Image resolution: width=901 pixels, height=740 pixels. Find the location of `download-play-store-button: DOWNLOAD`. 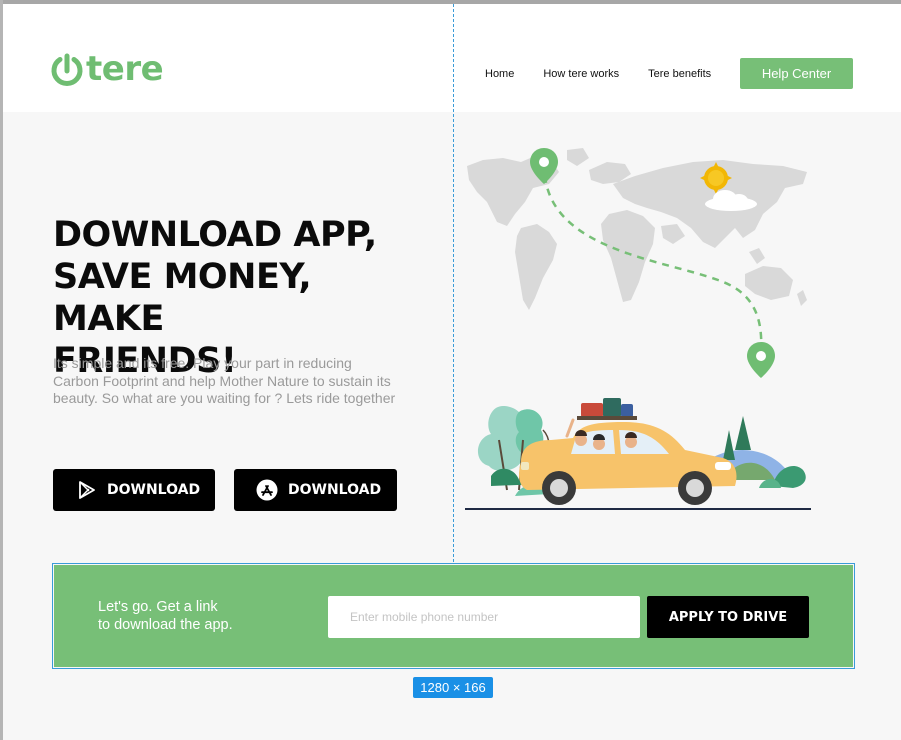

download-play-store-button: DOWNLOAD is located at coordinates (134, 490).